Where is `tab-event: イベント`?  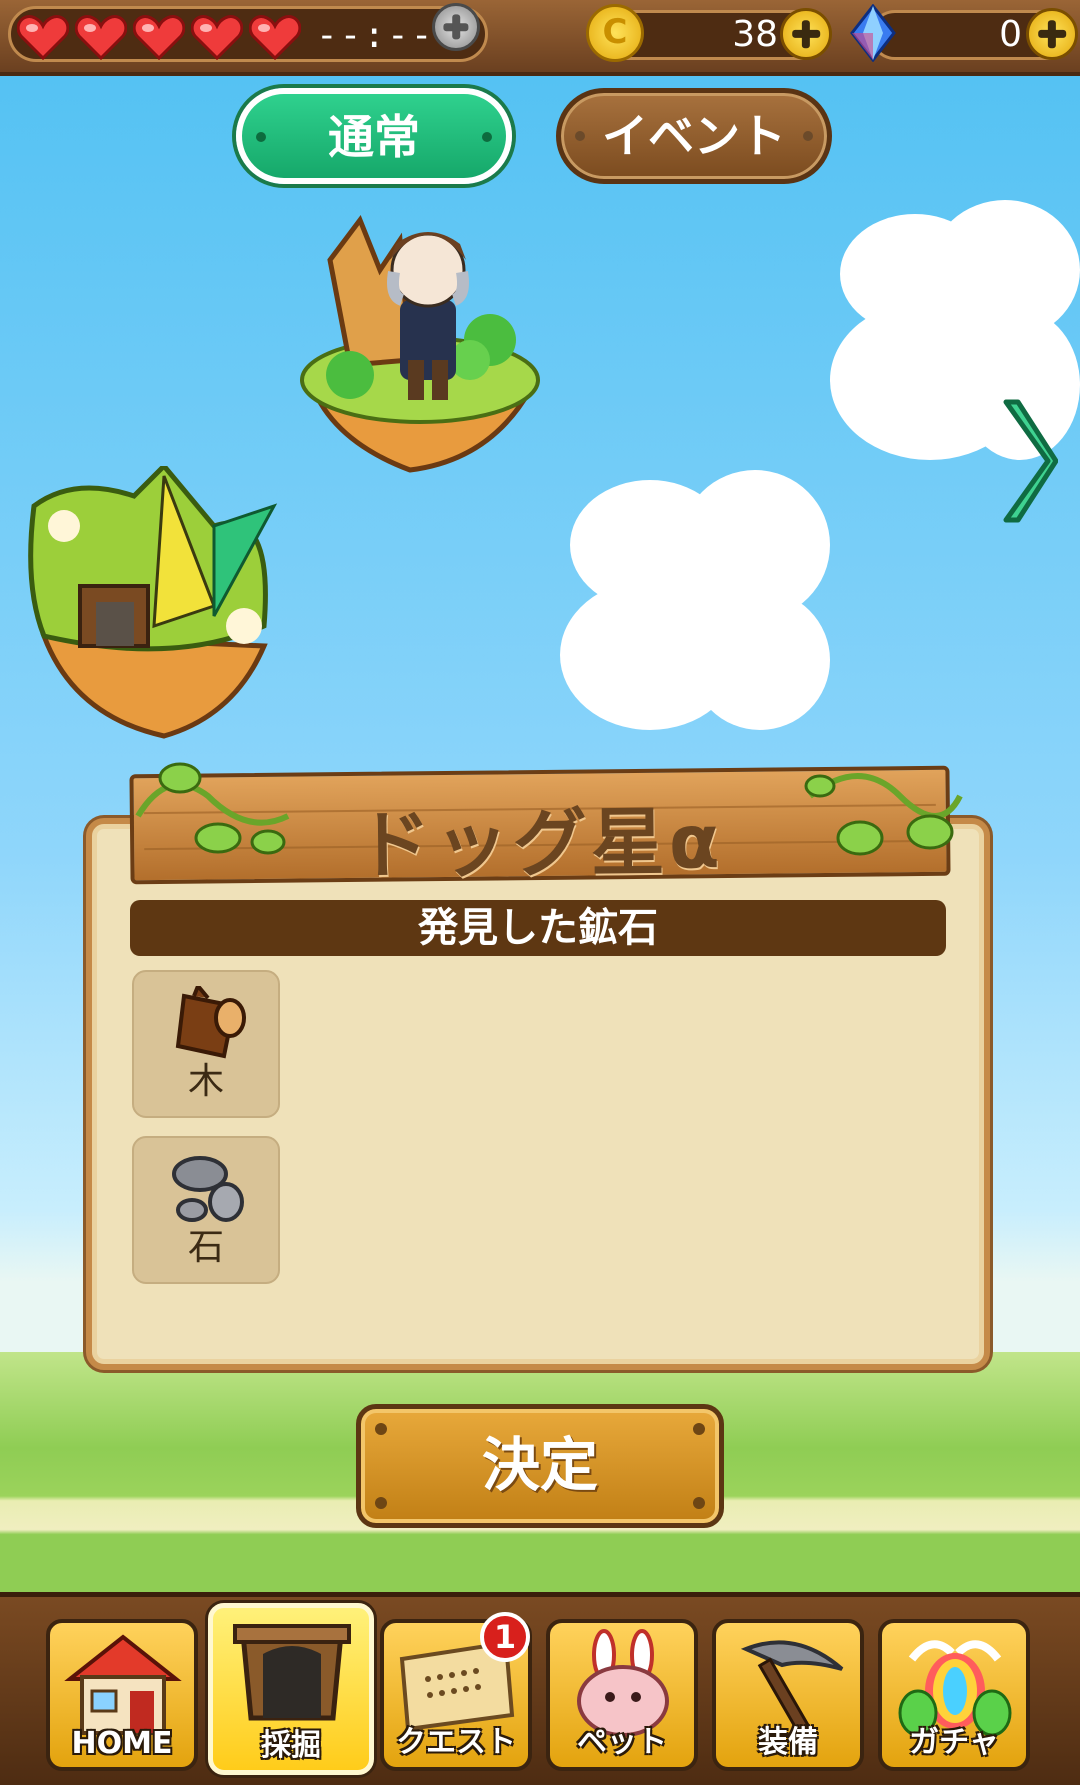 tab-event: イベント is located at coordinates (694, 136).